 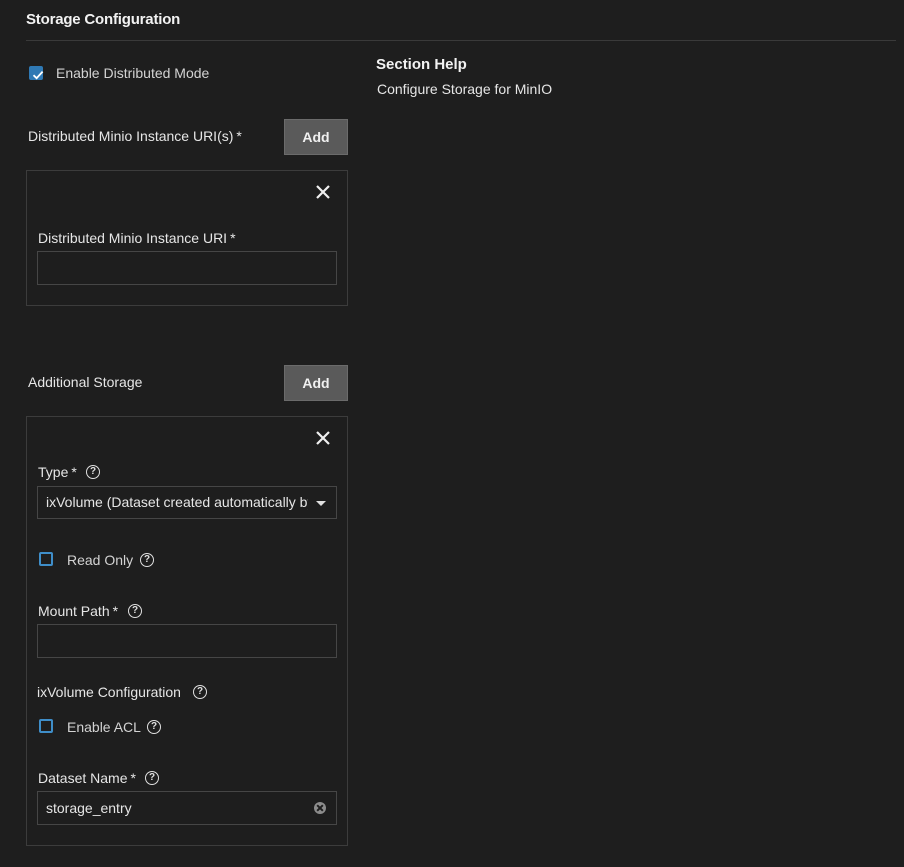 What do you see at coordinates (85, 382) in the screenshot?
I see `additional-storage-label: Additional Storage` at bounding box center [85, 382].